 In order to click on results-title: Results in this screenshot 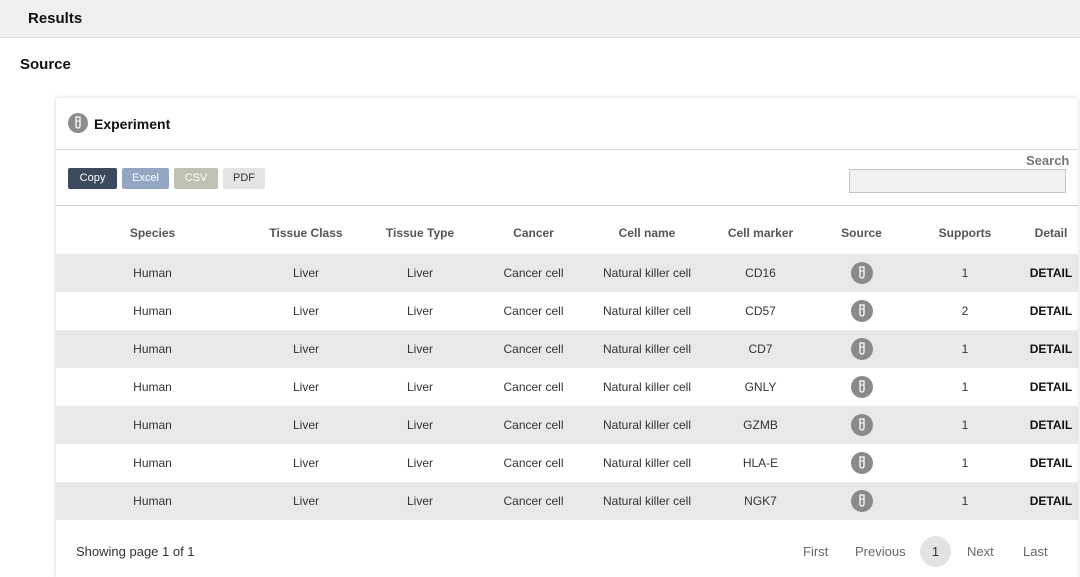, I will do `click(55, 18)`.